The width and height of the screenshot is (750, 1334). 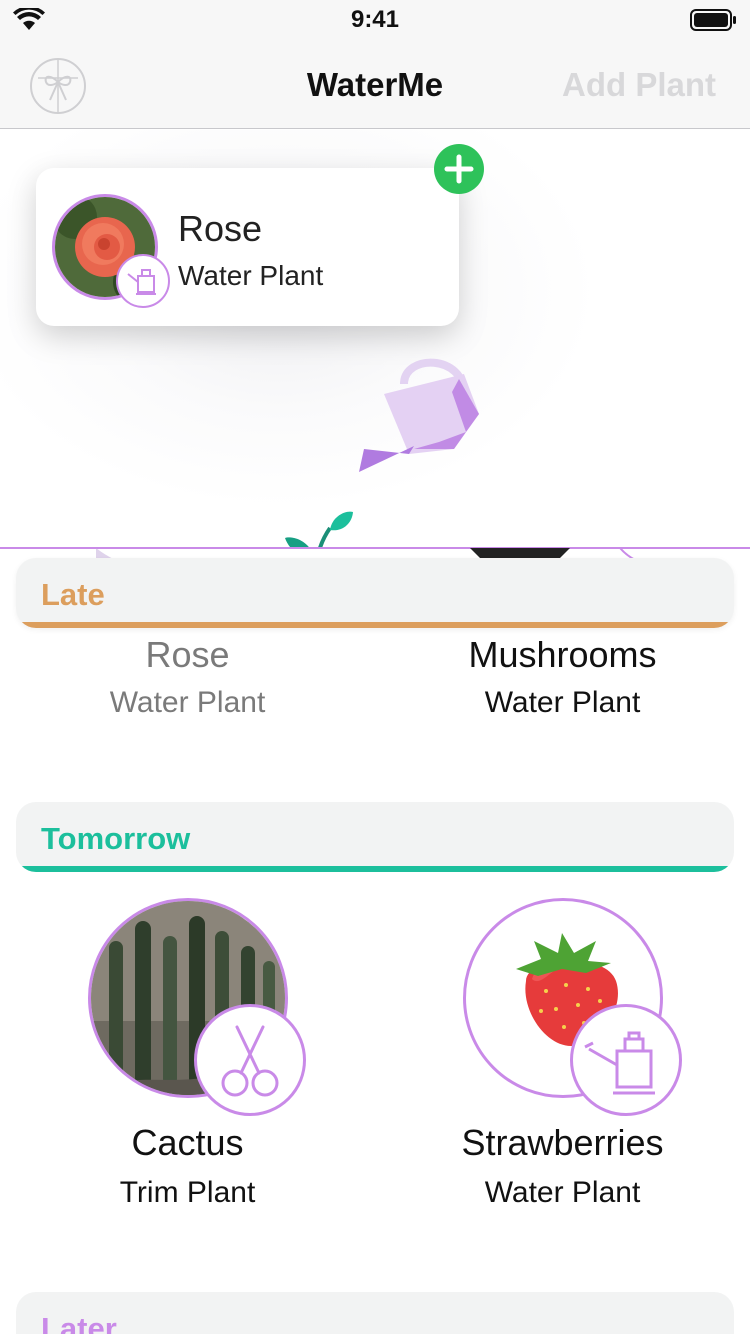 What do you see at coordinates (319, 529) in the screenshot?
I see `potted-plant-illustration` at bounding box center [319, 529].